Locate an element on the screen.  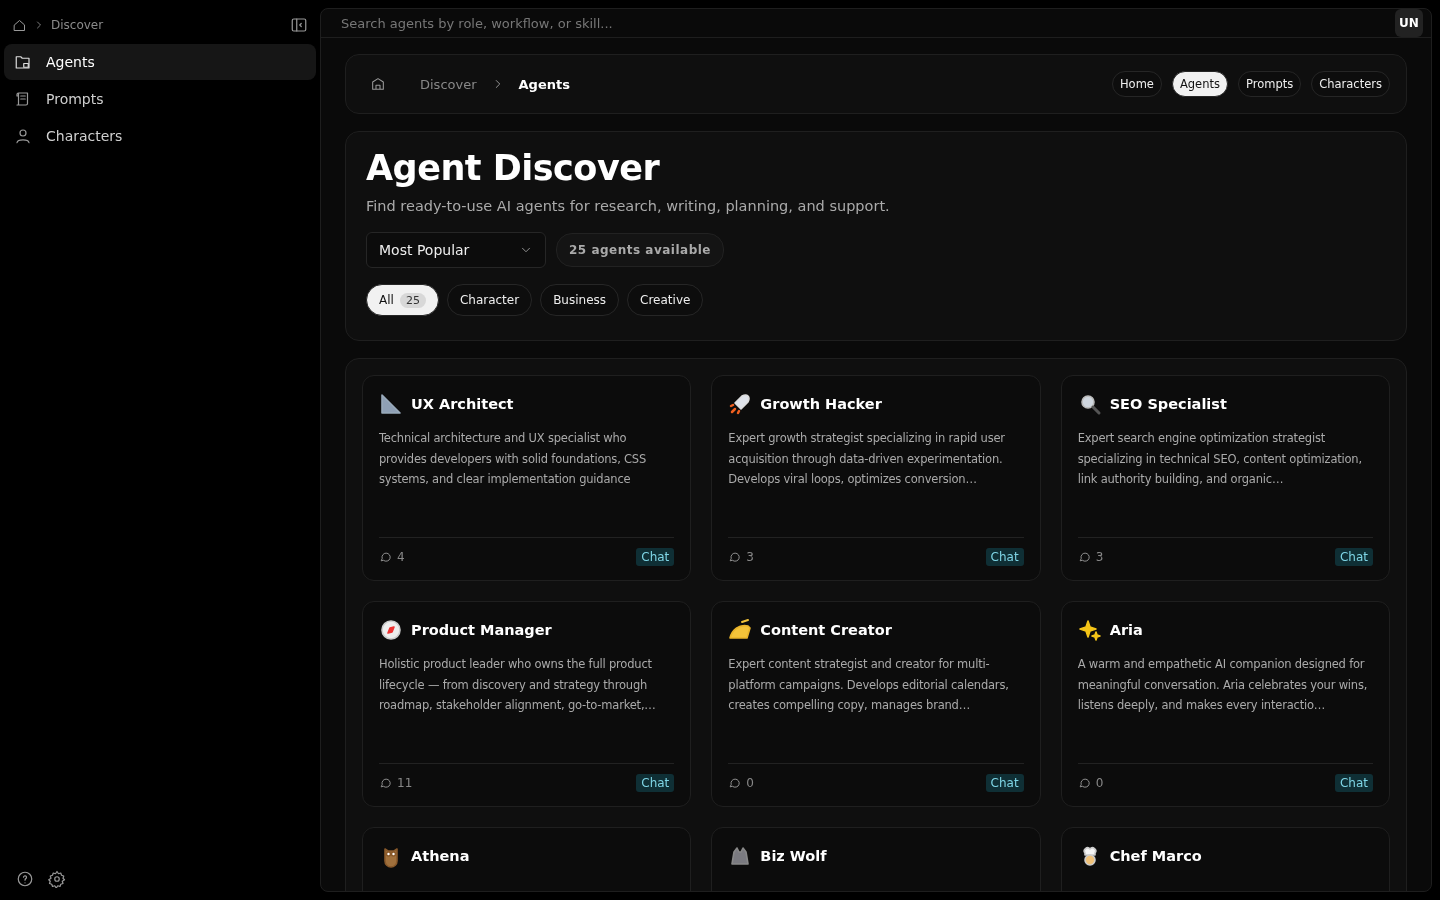
user-avatar: UN is located at coordinates (1409, 23).